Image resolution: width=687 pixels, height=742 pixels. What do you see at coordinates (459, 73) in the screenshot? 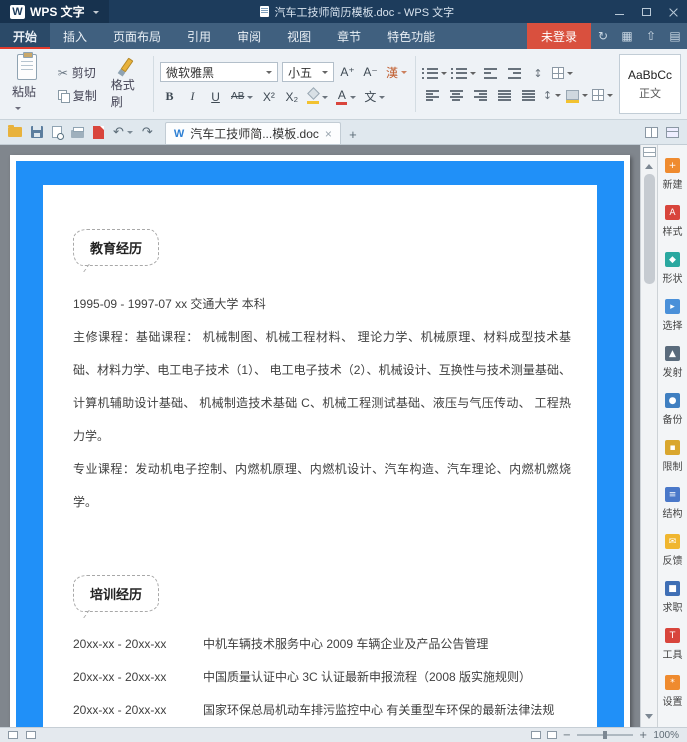
I see `numbered-list-icon` at bounding box center [459, 73].